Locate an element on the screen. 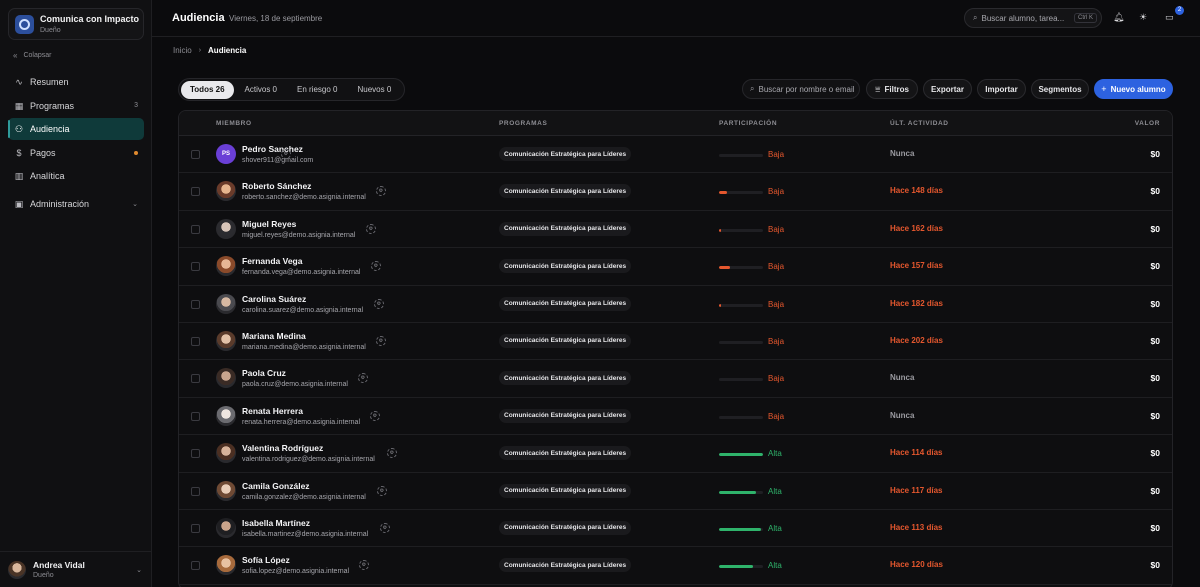  bell-icon: 🔔︎ is located at coordinates (1118, 17).